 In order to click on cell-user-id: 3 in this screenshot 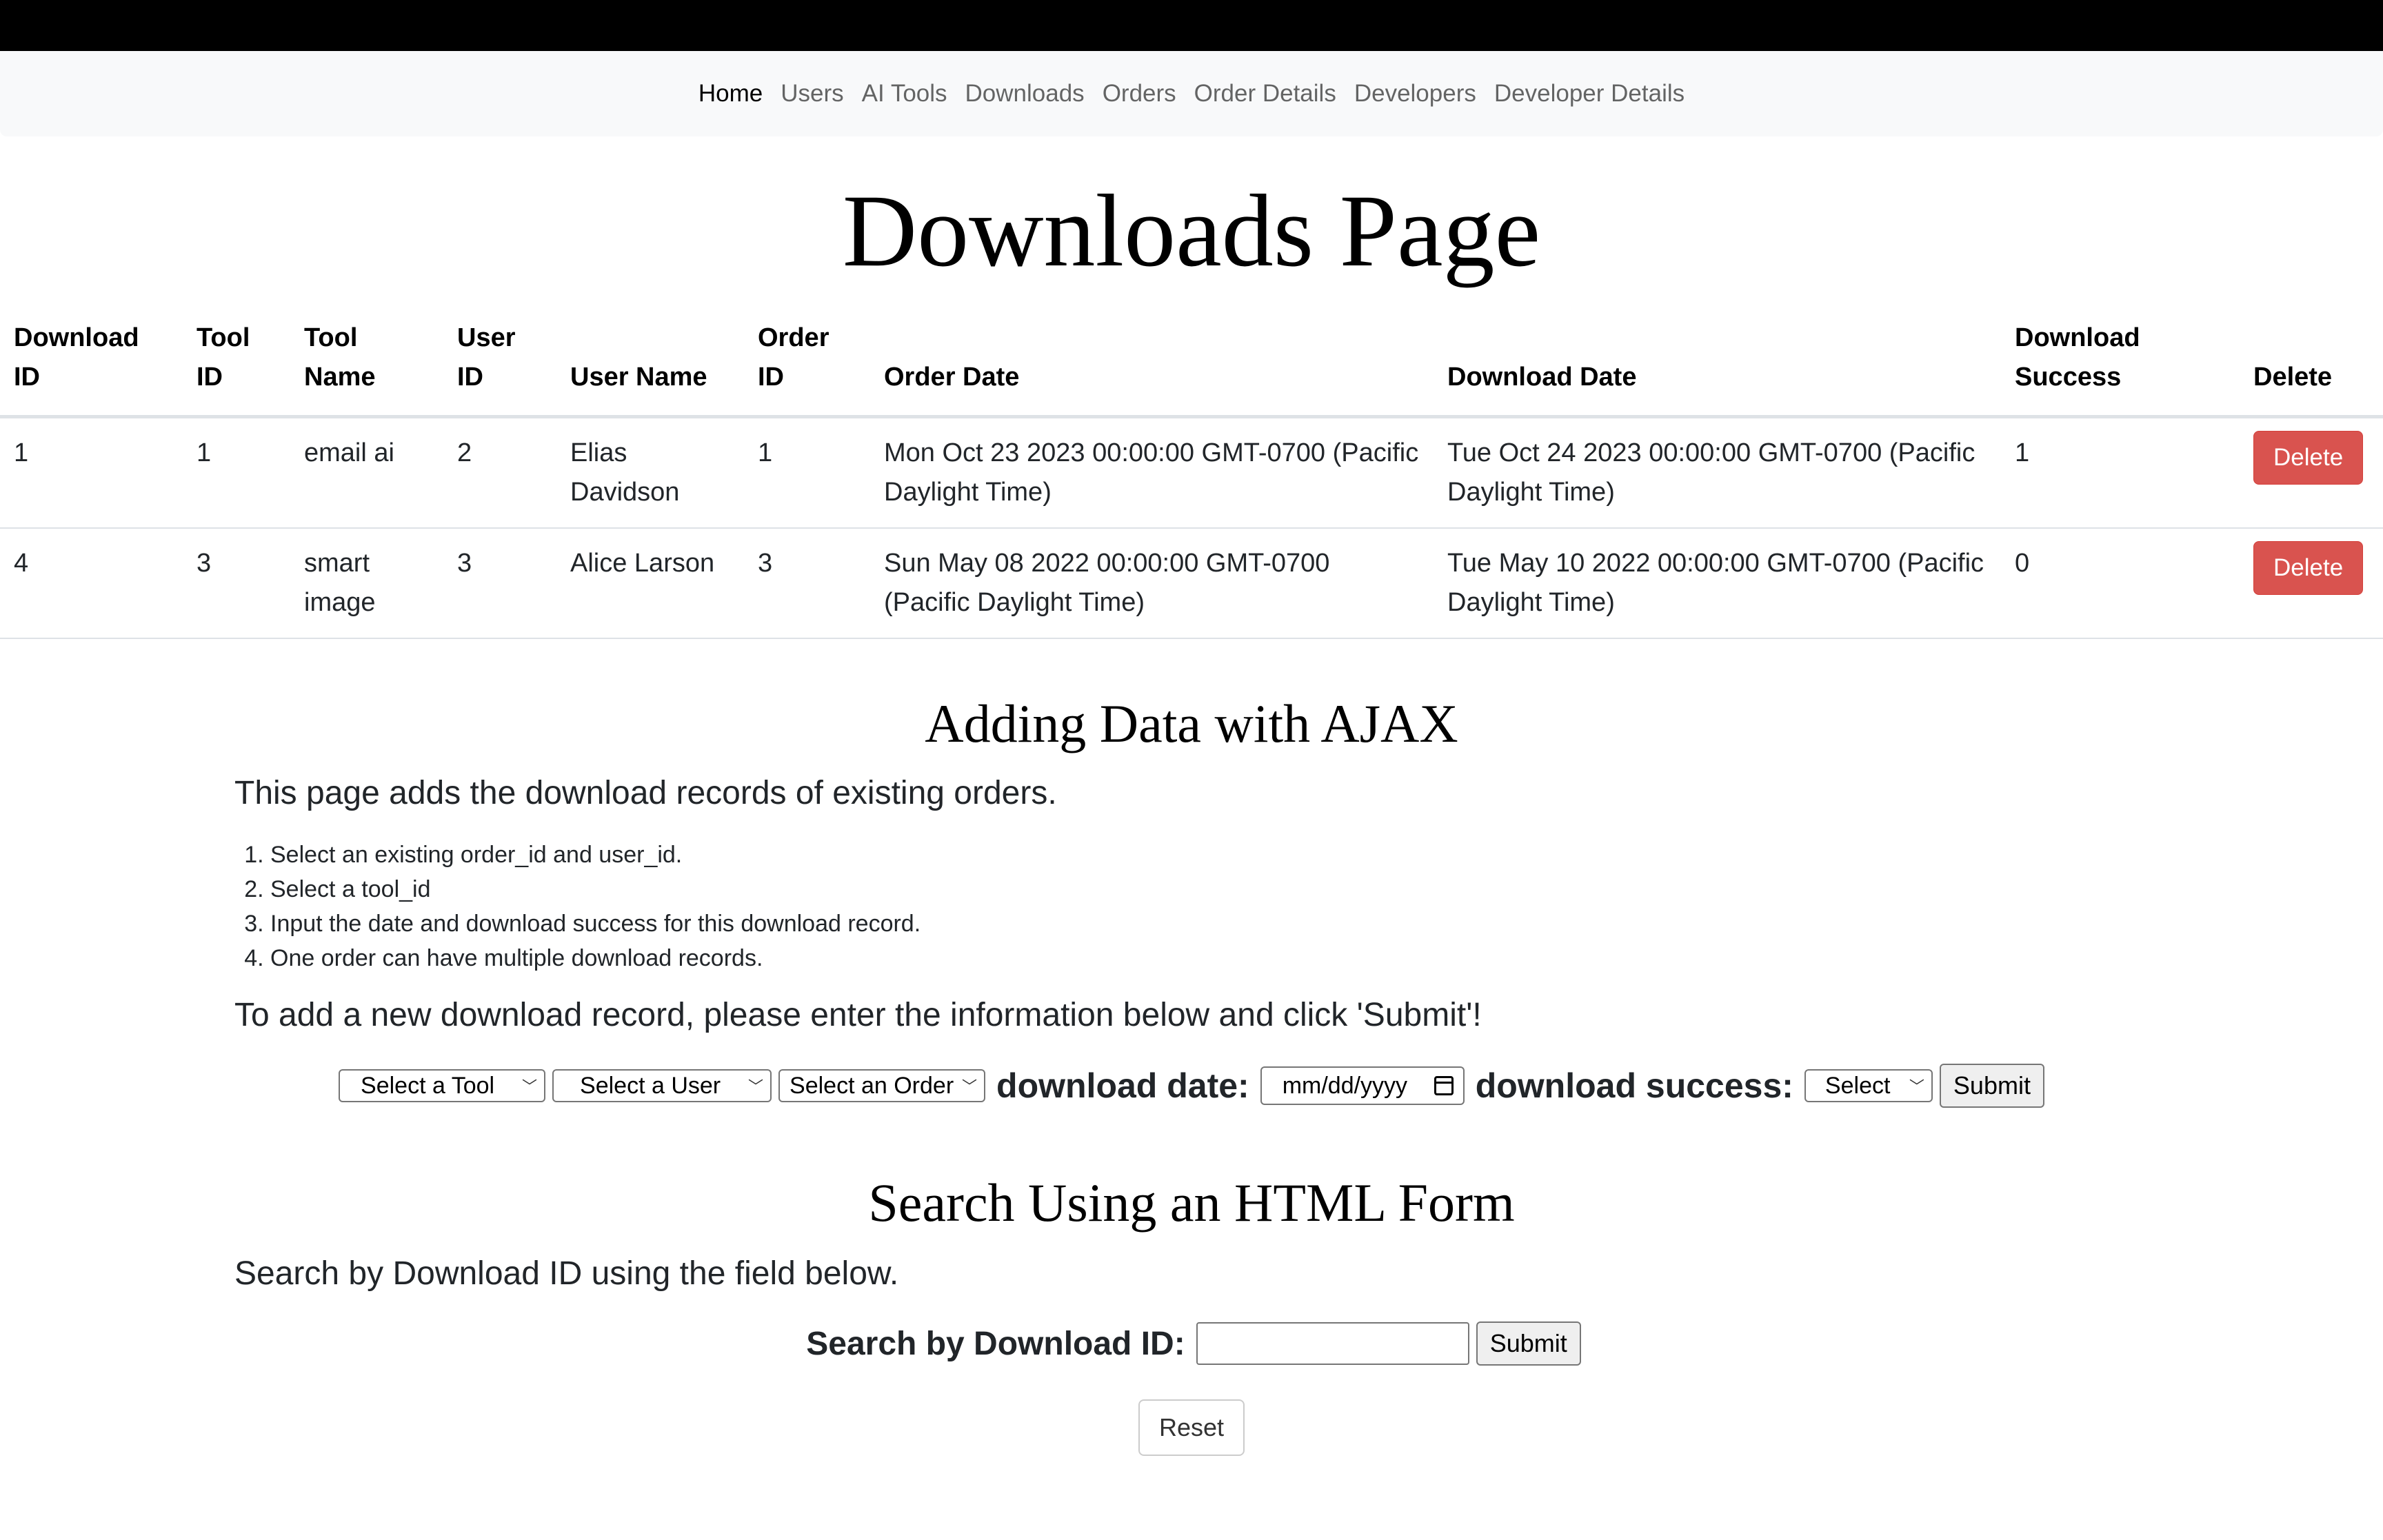, I will do `click(499, 583)`.